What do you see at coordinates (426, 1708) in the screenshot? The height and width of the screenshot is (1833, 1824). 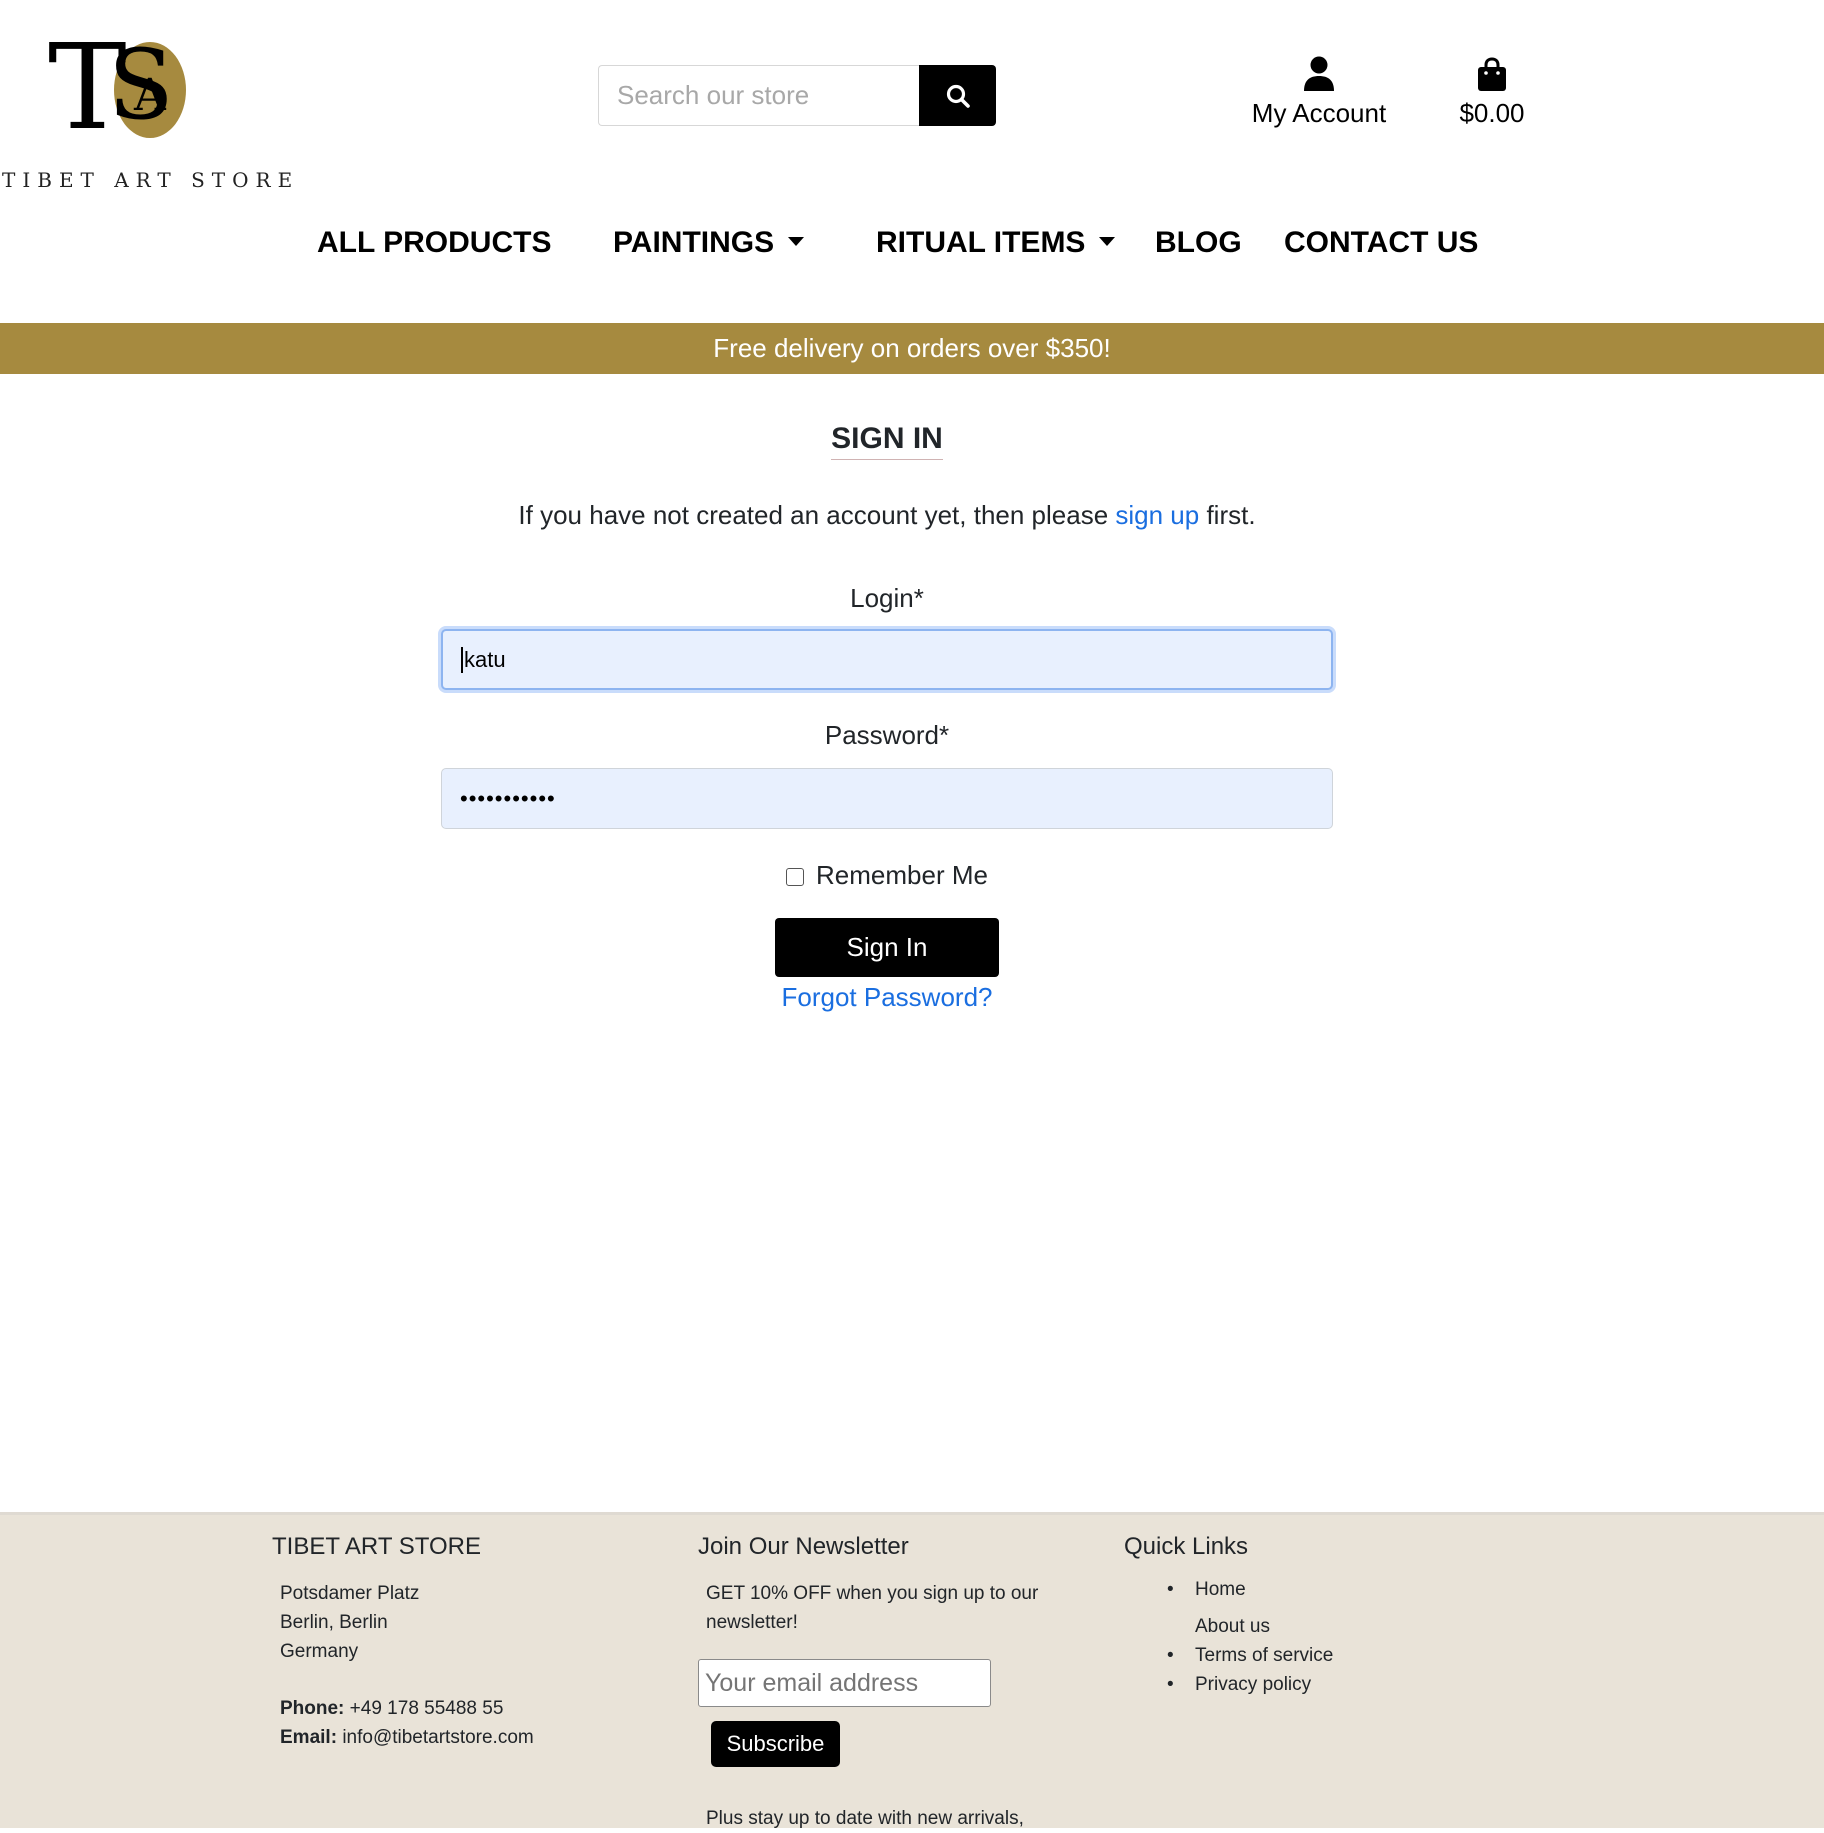 I see `phone-value: +49 178 55488 55` at bounding box center [426, 1708].